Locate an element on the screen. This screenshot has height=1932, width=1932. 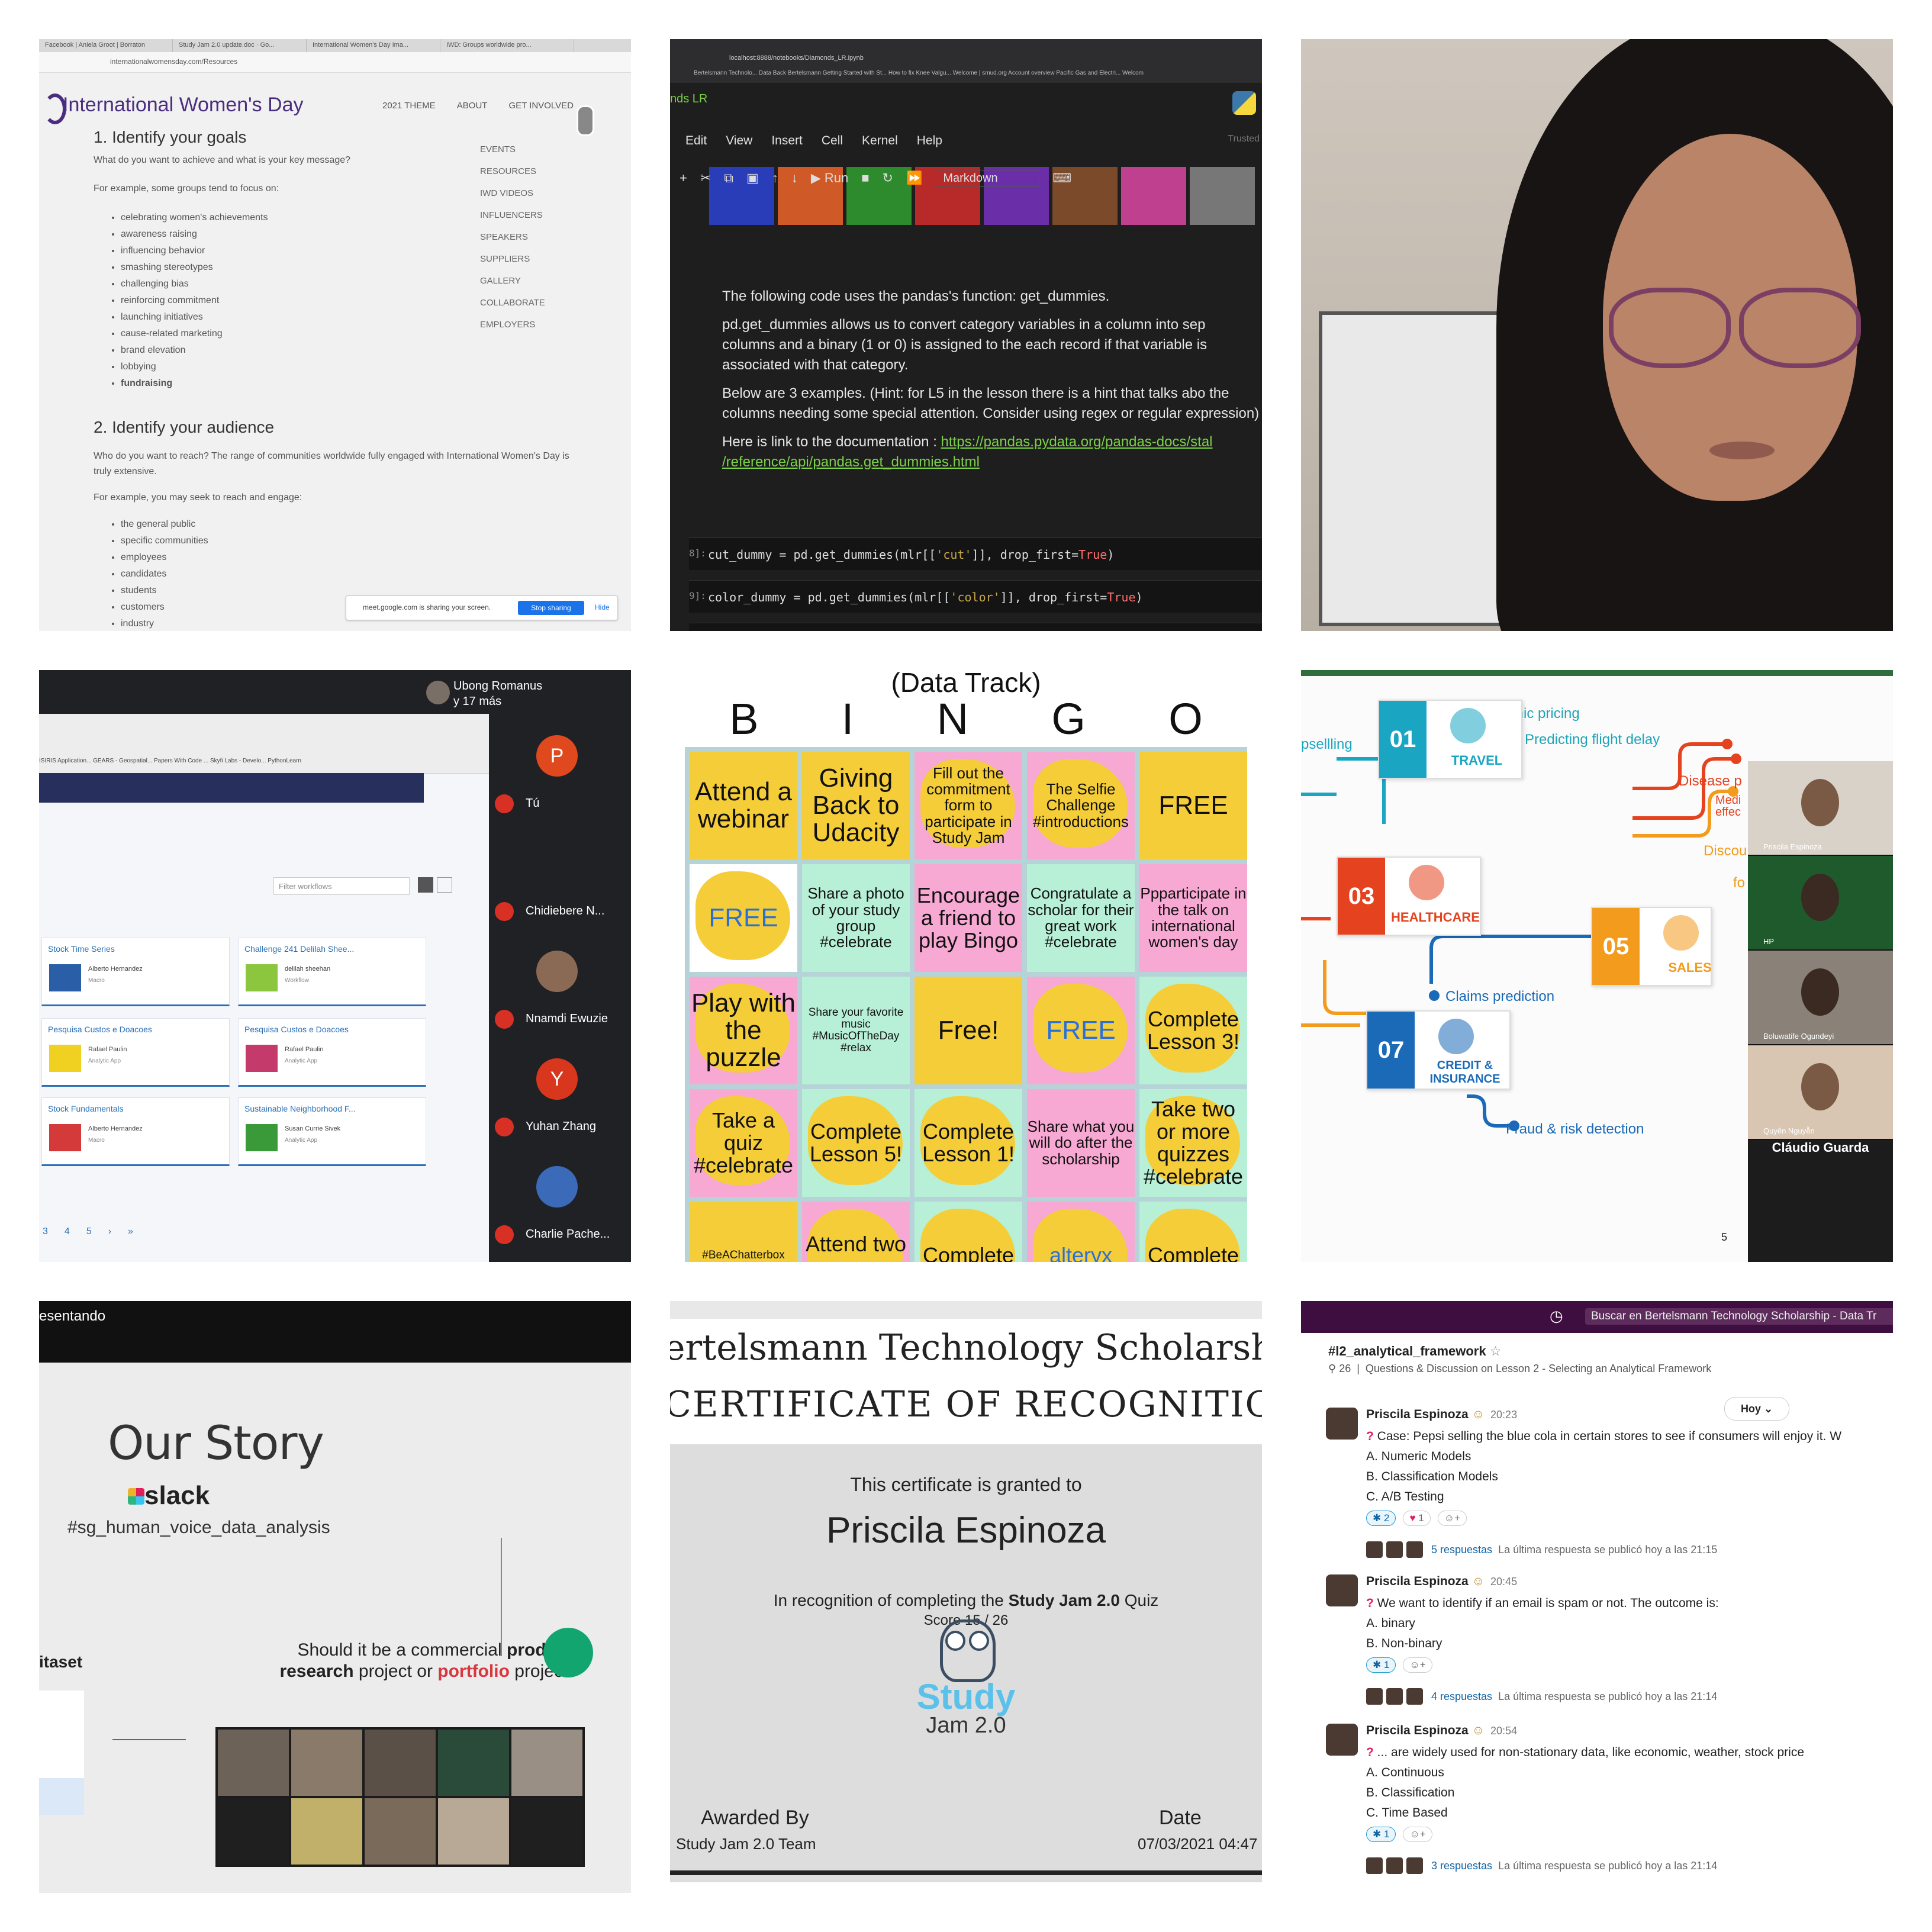
bingo-cell: alteryx is located at coordinates (1081, 1232).